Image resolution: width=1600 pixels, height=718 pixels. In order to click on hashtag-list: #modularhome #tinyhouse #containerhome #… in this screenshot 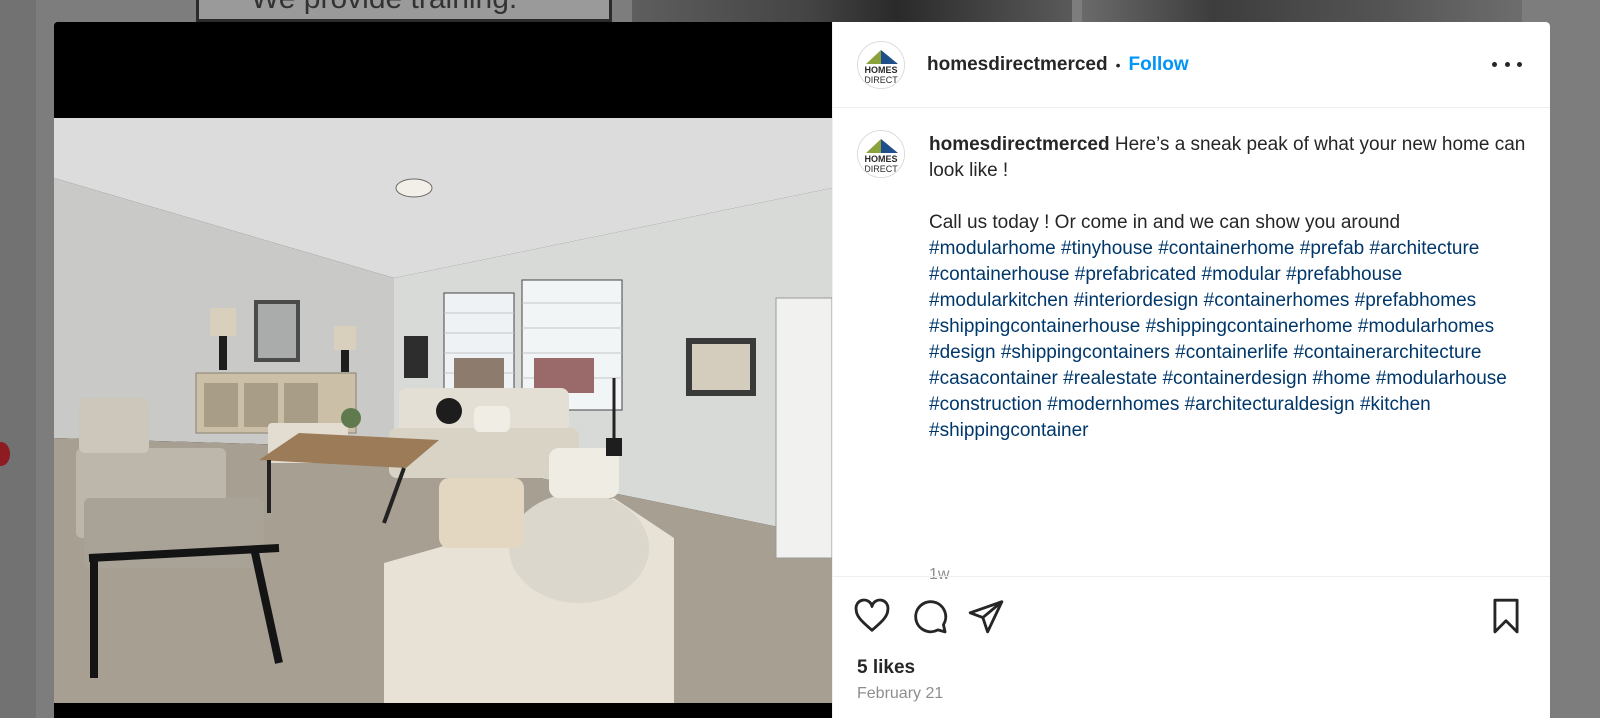, I will do `click(1229, 340)`.